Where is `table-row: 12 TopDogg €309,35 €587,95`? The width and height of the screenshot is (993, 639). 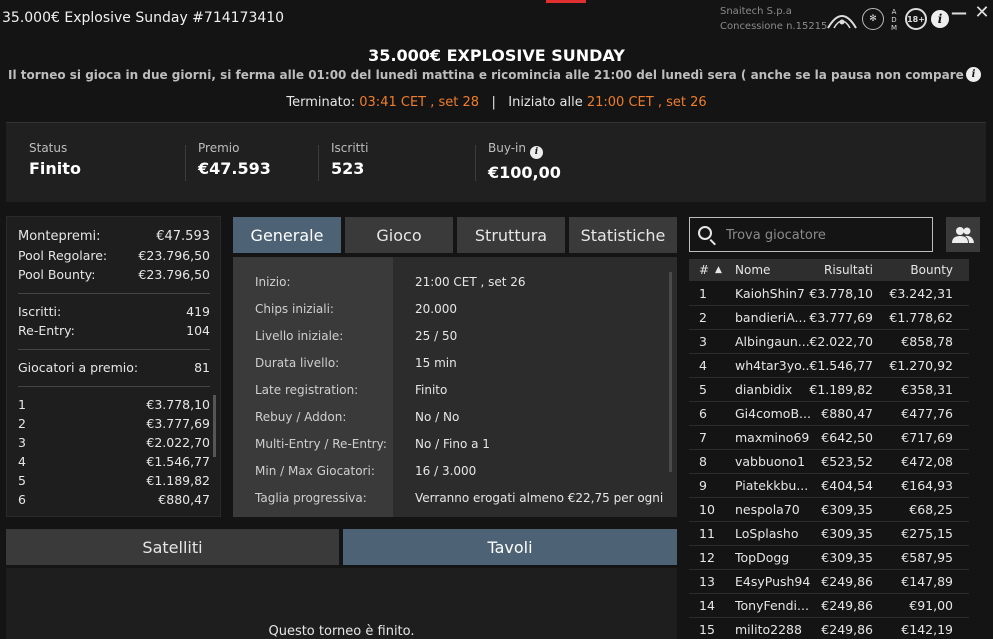 table-row: 12 TopDogg €309,35 €587,95 is located at coordinates (829, 558).